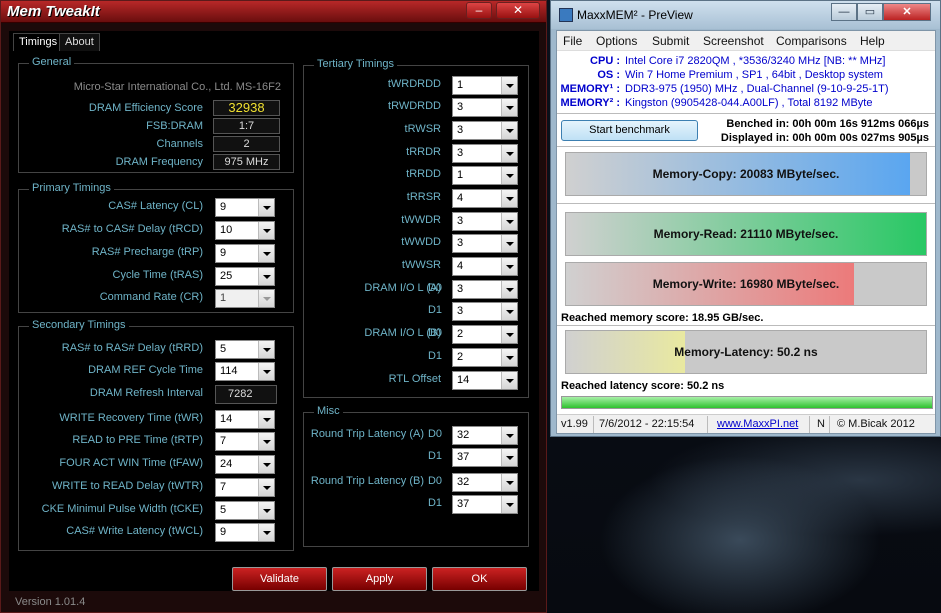 Image resolution: width=941 pixels, height=613 pixels. What do you see at coordinates (670, 41) in the screenshot?
I see `menu-submit: Submit` at bounding box center [670, 41].